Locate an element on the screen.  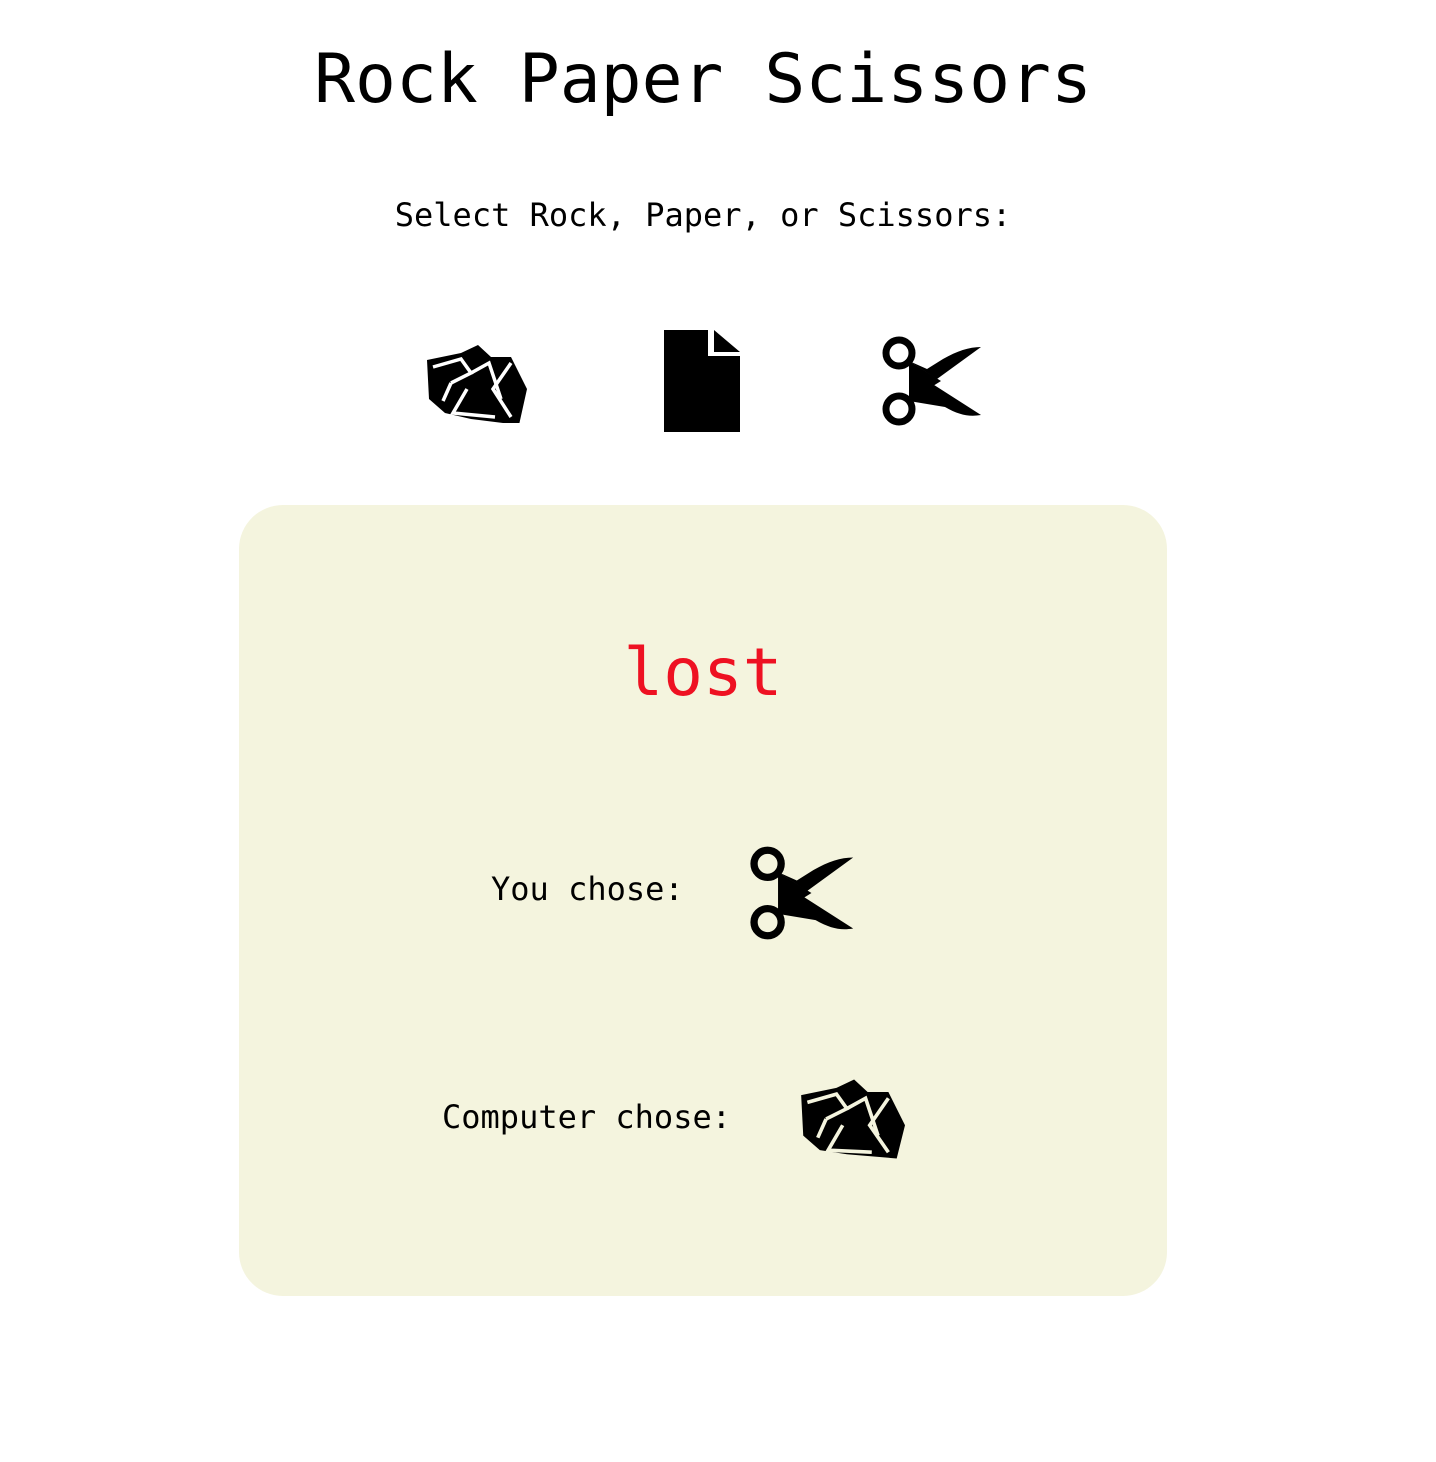
paper-icon is located at coordinates (702, 381).